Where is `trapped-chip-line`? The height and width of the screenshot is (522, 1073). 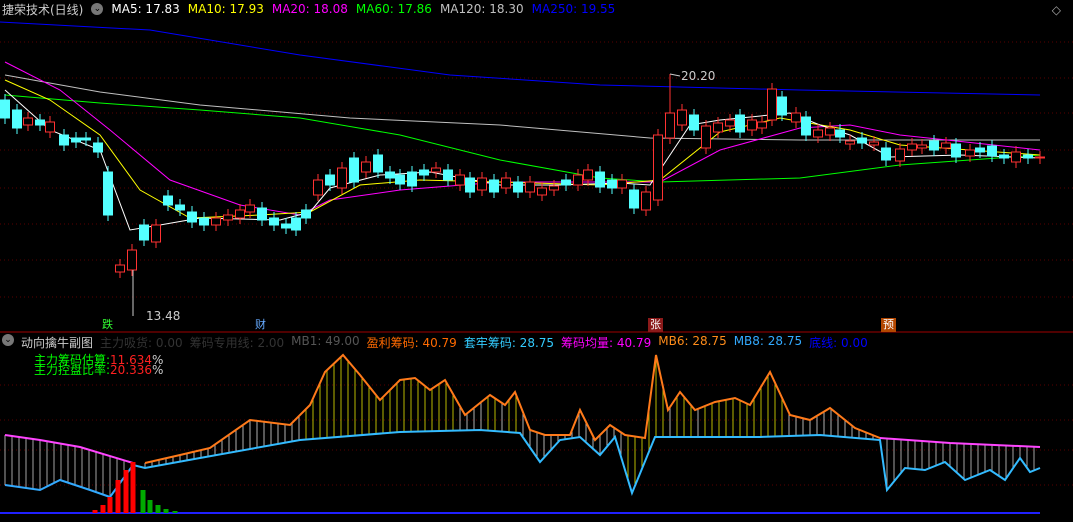 trapped-chip-line is located at coordinates (69, 481).